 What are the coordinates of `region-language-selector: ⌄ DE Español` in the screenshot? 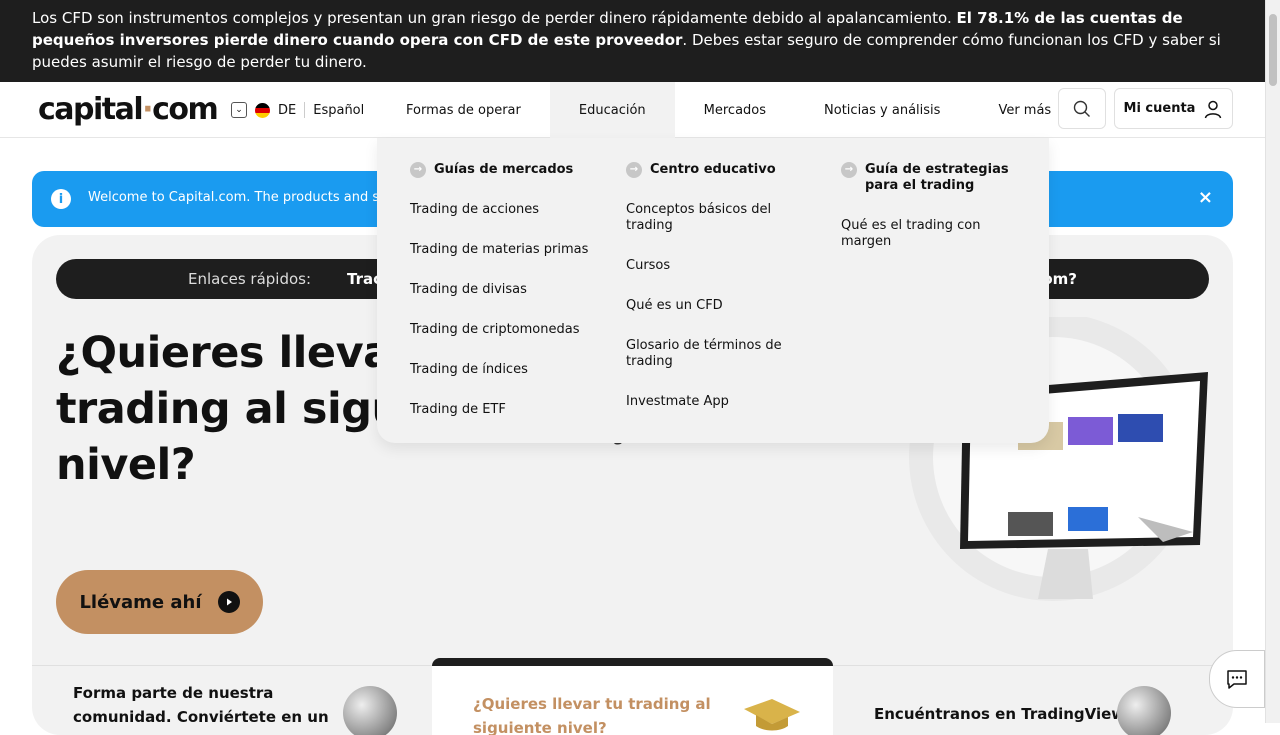 It's located at (297, 110).